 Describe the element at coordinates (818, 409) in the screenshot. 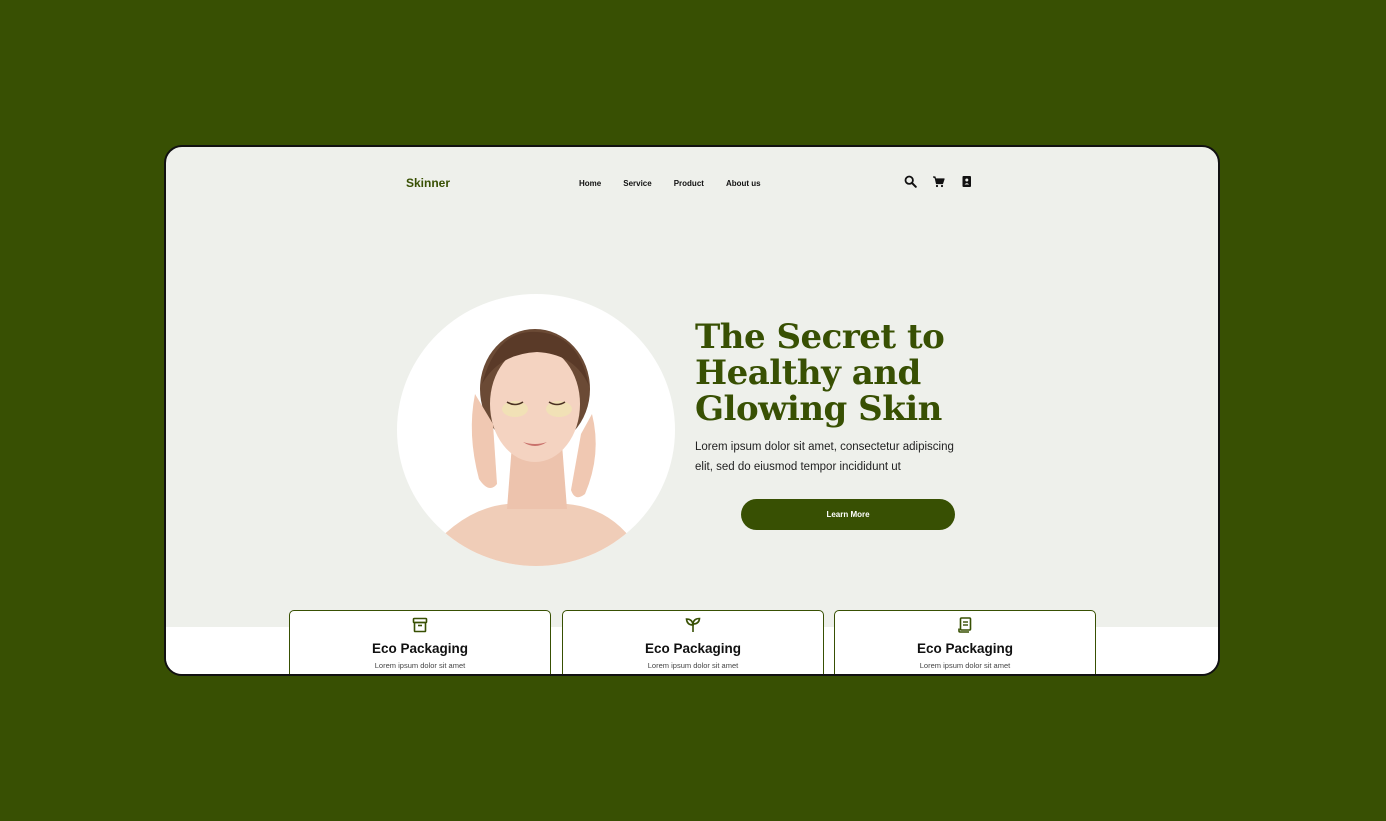

I see `headline-line: Glowing Skin` at that location.